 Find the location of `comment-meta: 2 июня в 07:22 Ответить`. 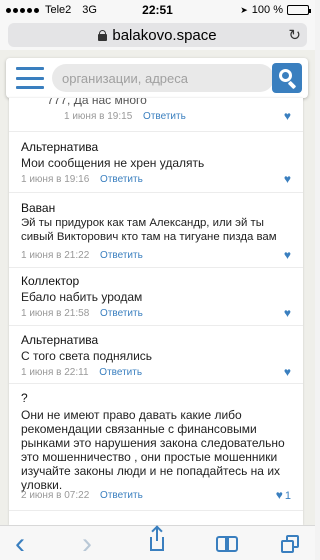

comment-meta: 2 июня в 07:22 Ответить is located at coordinates (82, 495).